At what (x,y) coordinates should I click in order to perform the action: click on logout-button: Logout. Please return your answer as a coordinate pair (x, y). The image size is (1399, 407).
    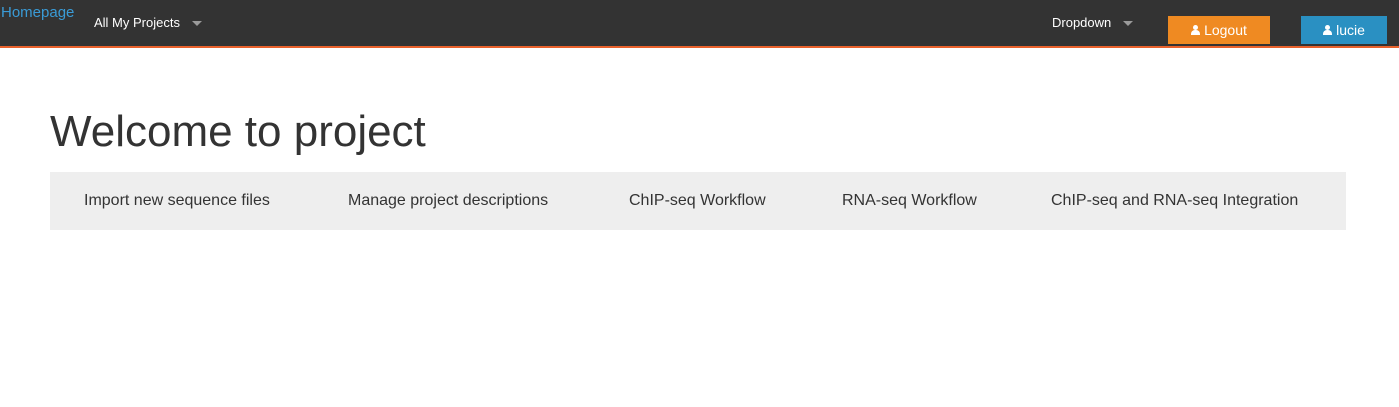
    Looking at the image, I should click on (1219, 30).